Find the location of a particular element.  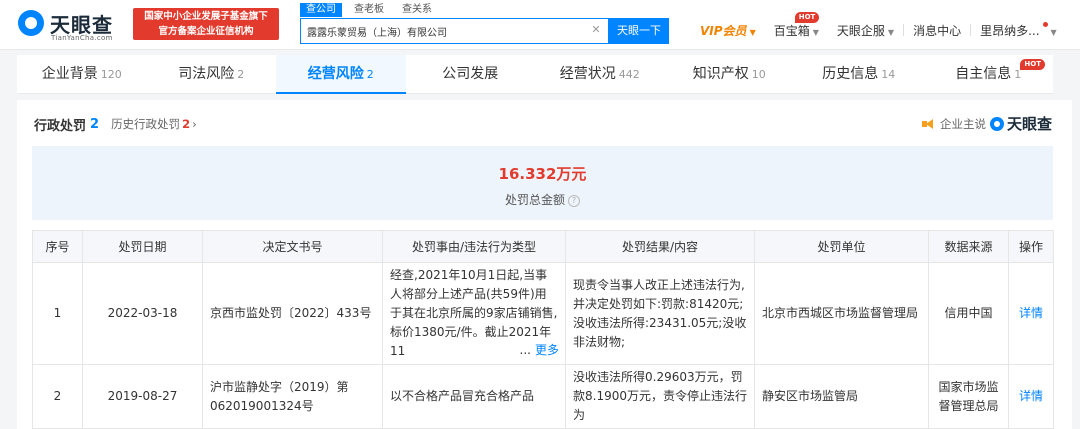

treasure-label: 百宝箱 is located at coordinates (791, 30).